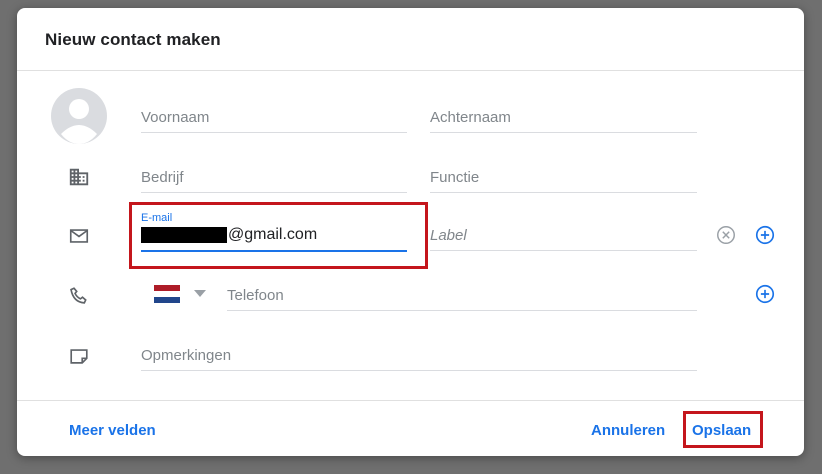 This screenshot has height=474, width=822. What do you see at coordinates (274, 174) in the screenshot?
I see `company-field: Bedrijf` at bounding box center [274, 174].